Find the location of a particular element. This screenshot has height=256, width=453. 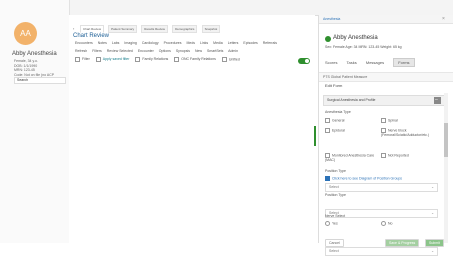

tab-messages: Messages is located at coordinates (375, 62).